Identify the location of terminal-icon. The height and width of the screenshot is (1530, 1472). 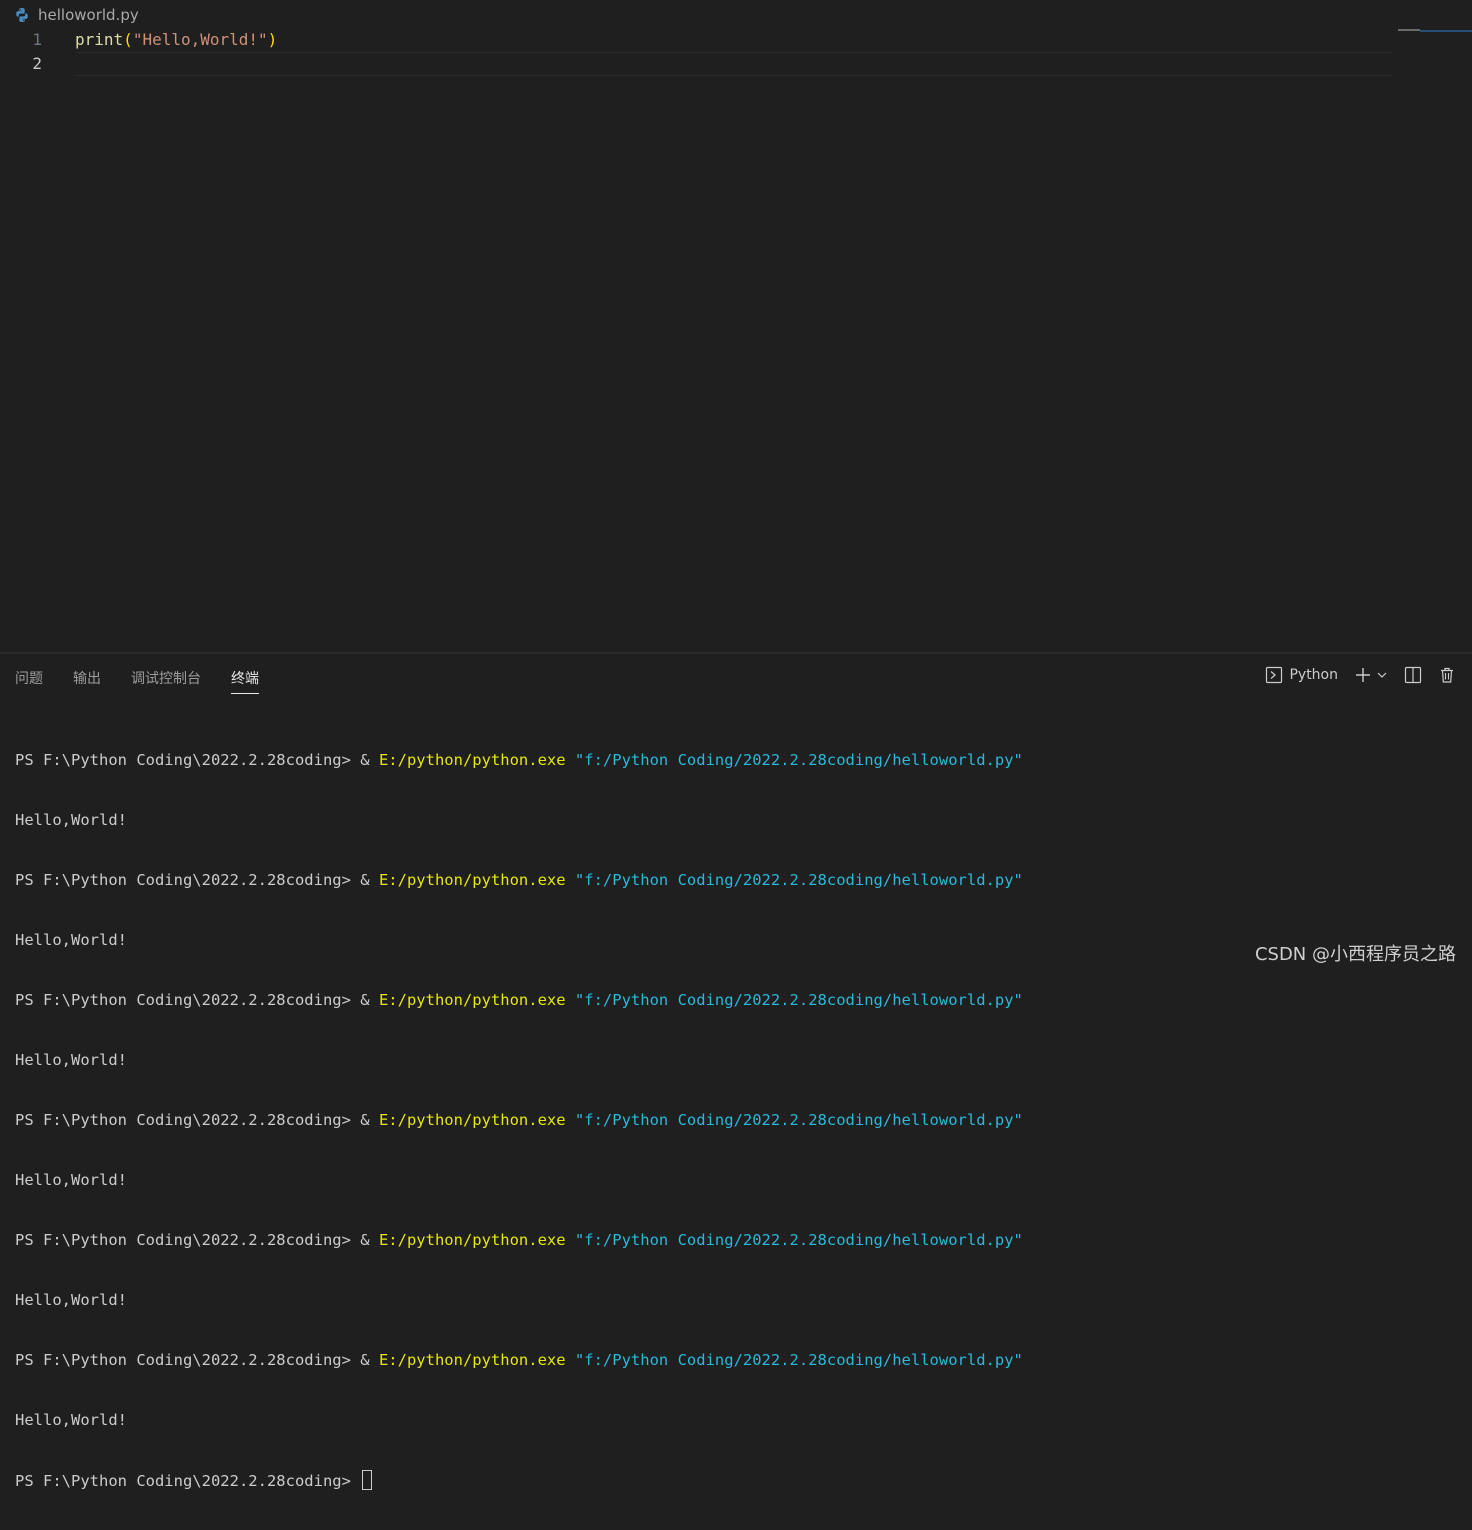
(1274, 675).